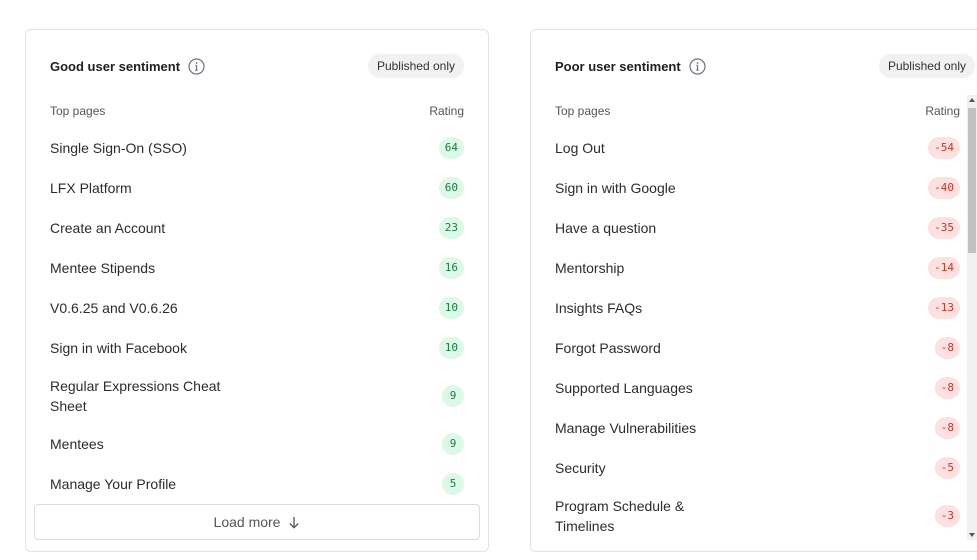  What do you see at coordinates (77, 444) in the screenshot?
I see `page-title: Mentees` at bounding box center [77, 444].